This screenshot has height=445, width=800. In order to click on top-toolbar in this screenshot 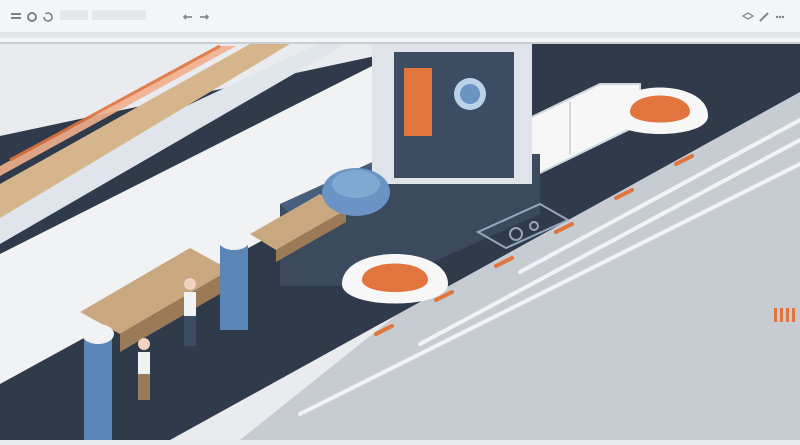, I will do `click(400, 22)`.